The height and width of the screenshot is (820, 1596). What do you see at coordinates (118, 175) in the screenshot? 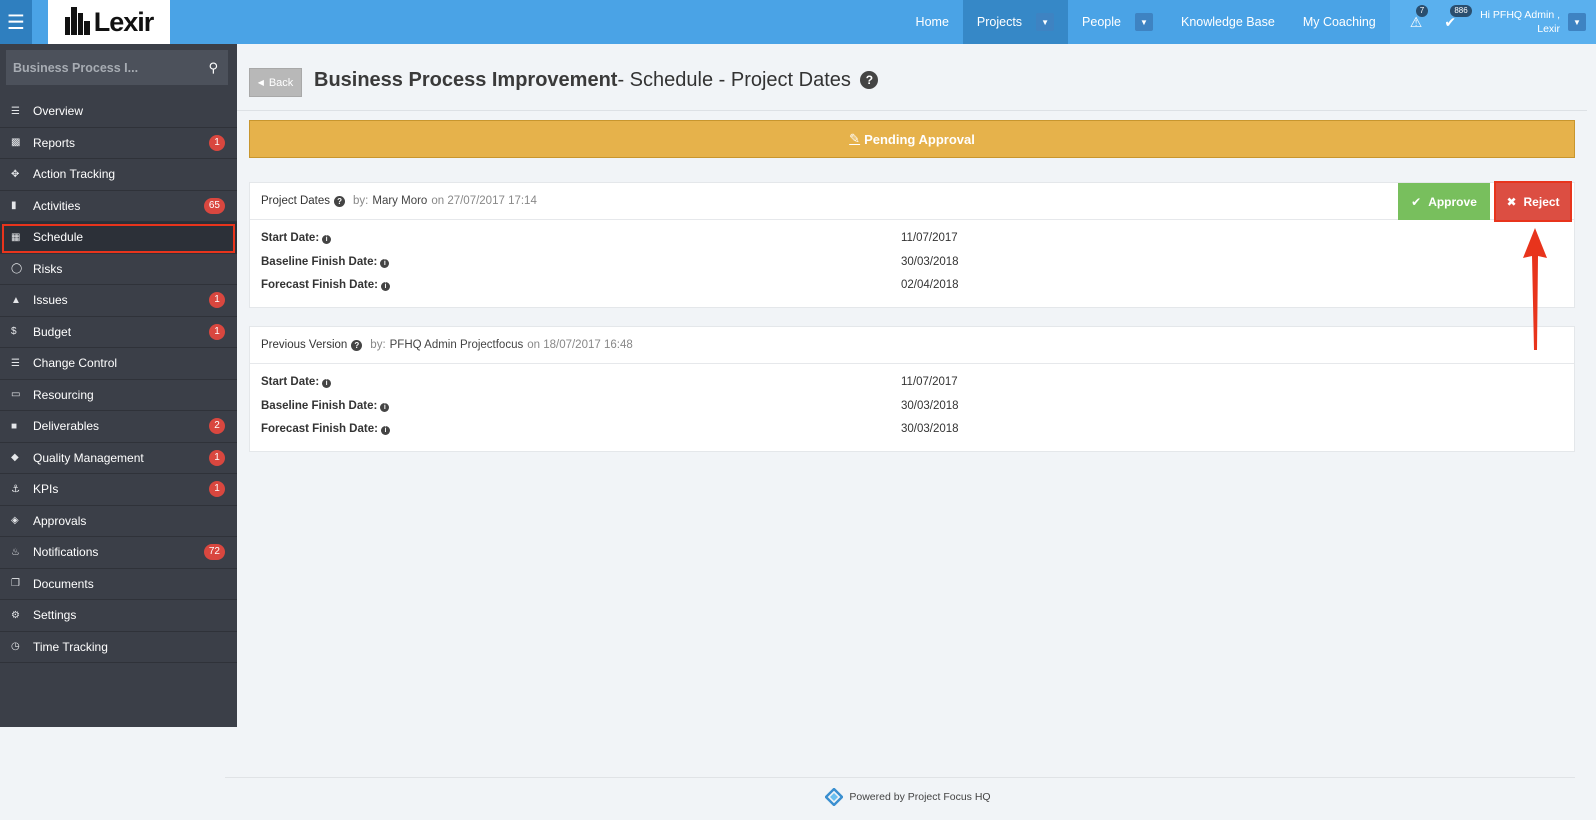
I see `sidebar-item-action-tracking: ✥ Action Tracking` at bounding box center [118, 175].